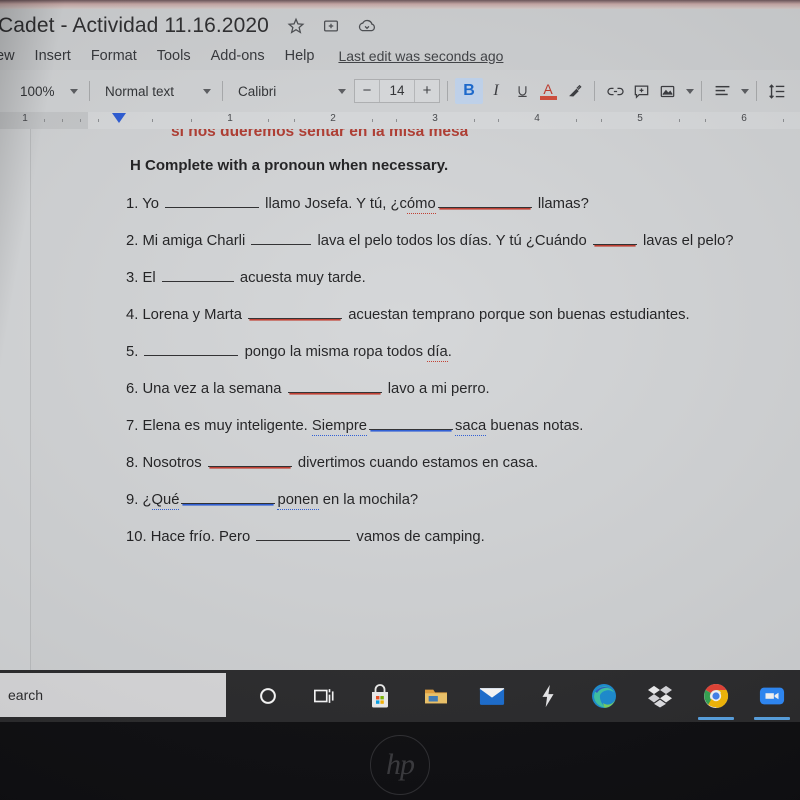 The width and height of the screenshot is (800, 800). Describe the element at coordinates (138, 537) in the screenshot. I see `question-number: 10.` at that location.